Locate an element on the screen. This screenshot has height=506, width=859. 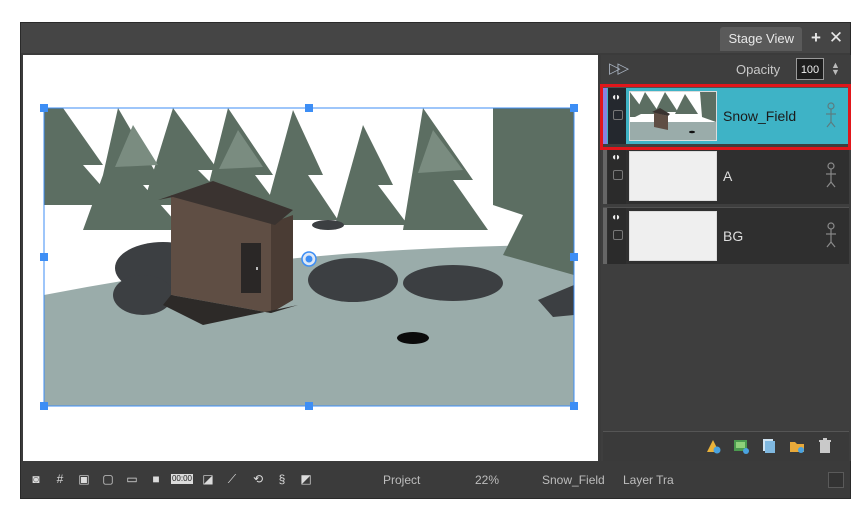
reset-view-icon: ◙ is located at coordinates (36, 479).